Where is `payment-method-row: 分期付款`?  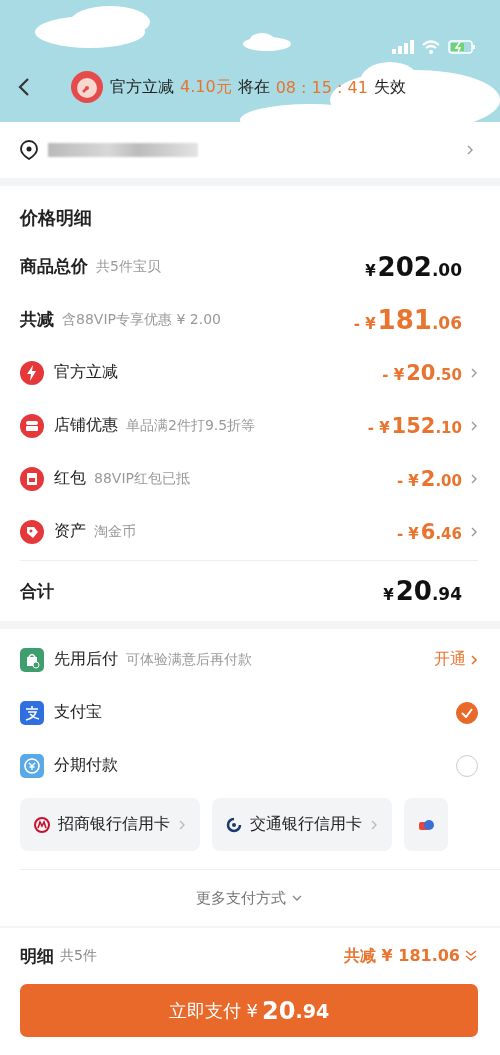
payment-method-row: 分期付款 is located at coordinates (249, 765).